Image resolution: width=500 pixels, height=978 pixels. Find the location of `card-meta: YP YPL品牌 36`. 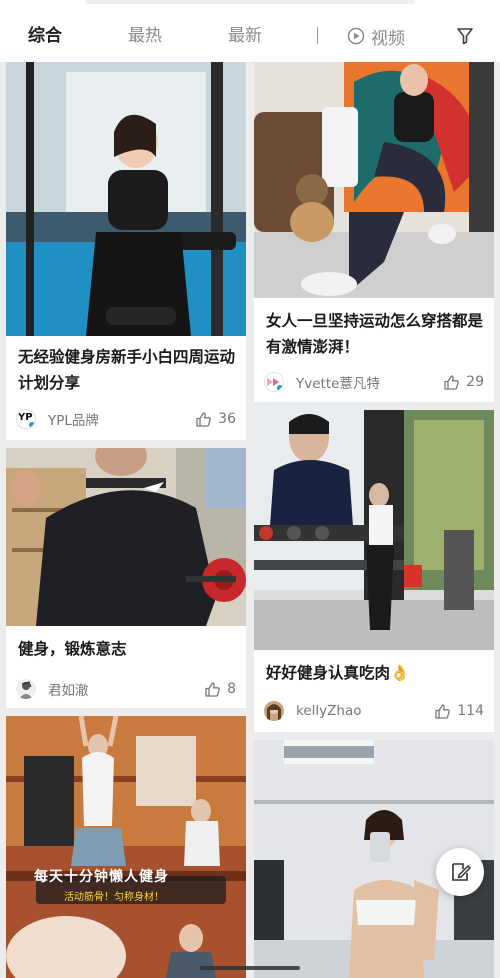

card-meta: YP YPL品牌 36 is located at coordinates (126, 419).